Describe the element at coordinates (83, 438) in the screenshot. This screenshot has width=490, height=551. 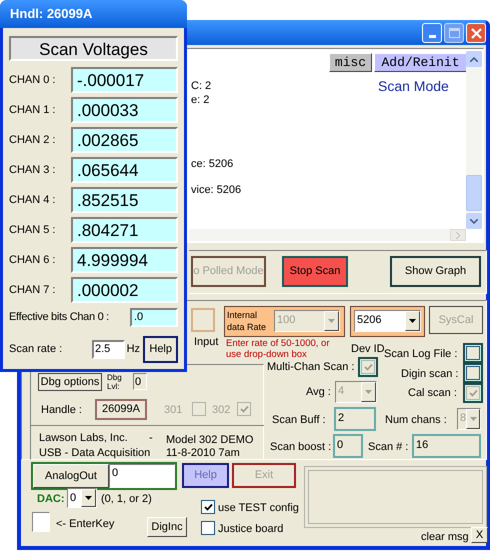
I see `info-text: Lawson Labs, Inc.` at that location.